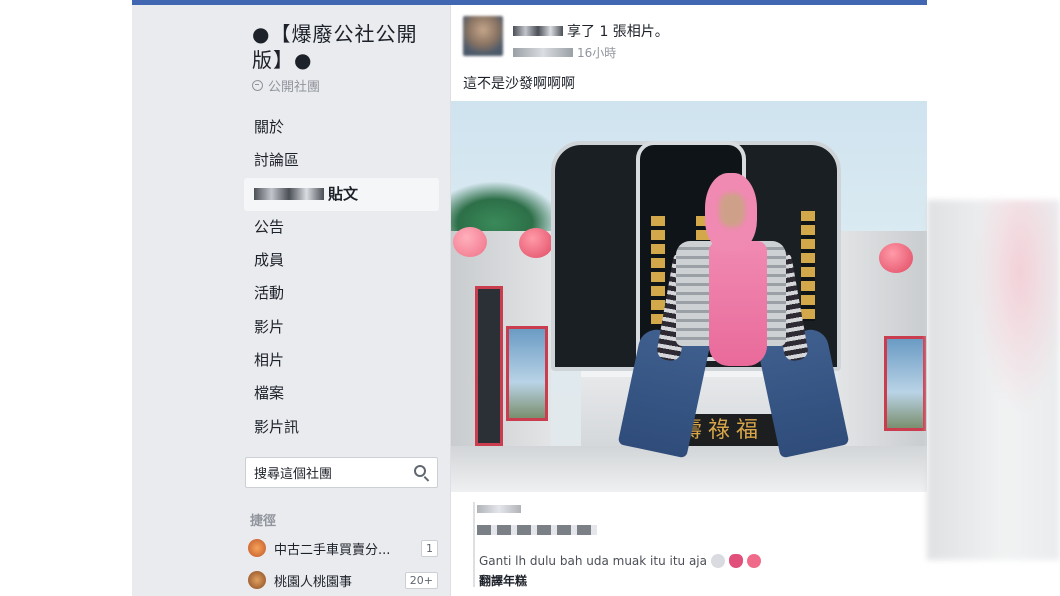 This screenshot has width=1060, height=596. I want to click on nav-item-videos: 影片, so click(341, 327).